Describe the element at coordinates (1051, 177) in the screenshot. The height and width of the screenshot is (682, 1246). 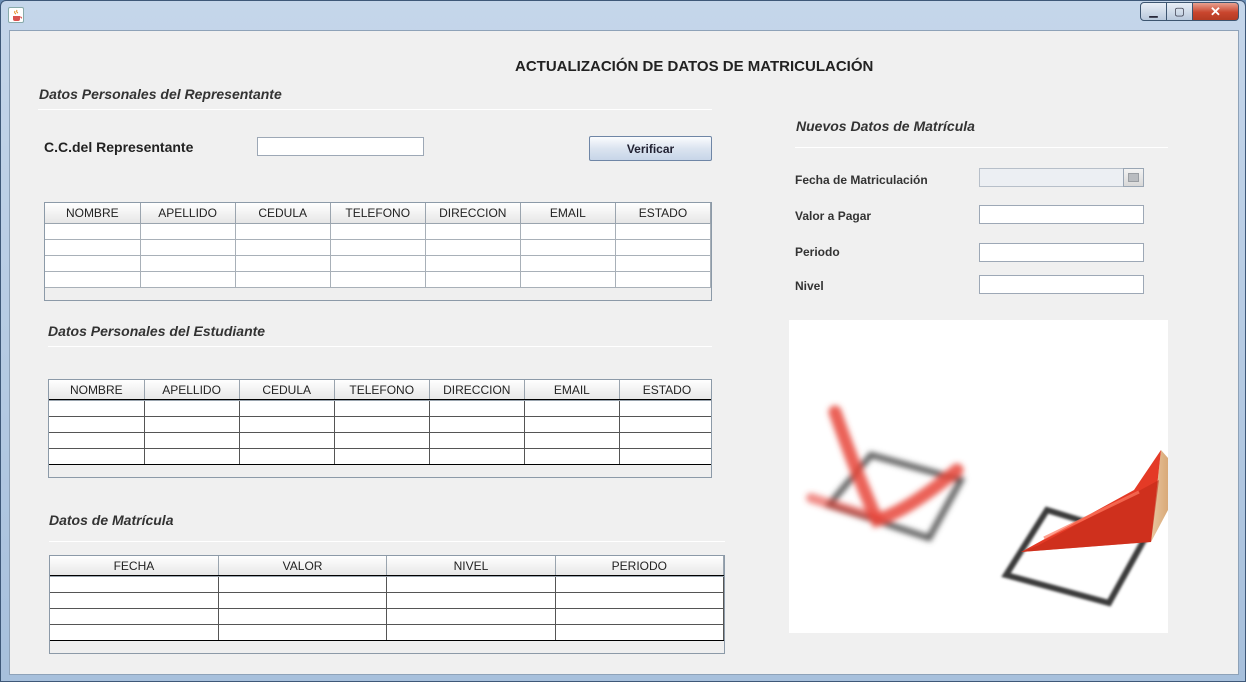
I see `fecha-matriculacion-input` at that location.